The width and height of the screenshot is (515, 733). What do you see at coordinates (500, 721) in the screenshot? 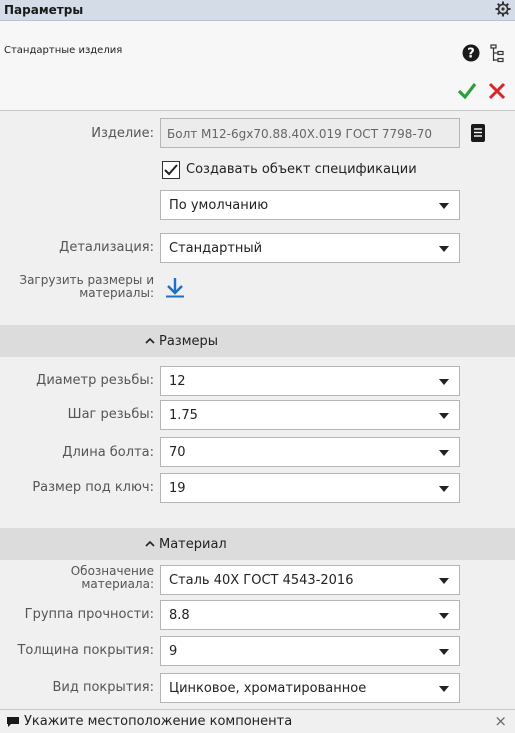
I see `close-icon: ×` at bounding box center [500, 721].